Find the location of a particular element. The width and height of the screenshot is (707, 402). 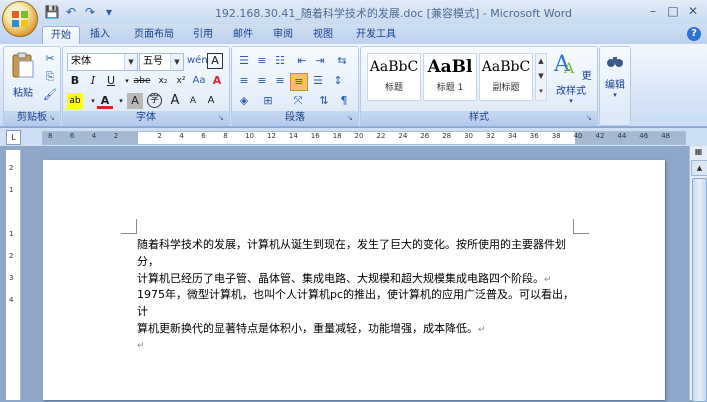

vertical-ruler-number: 3 is located at coordinates (11, 278).